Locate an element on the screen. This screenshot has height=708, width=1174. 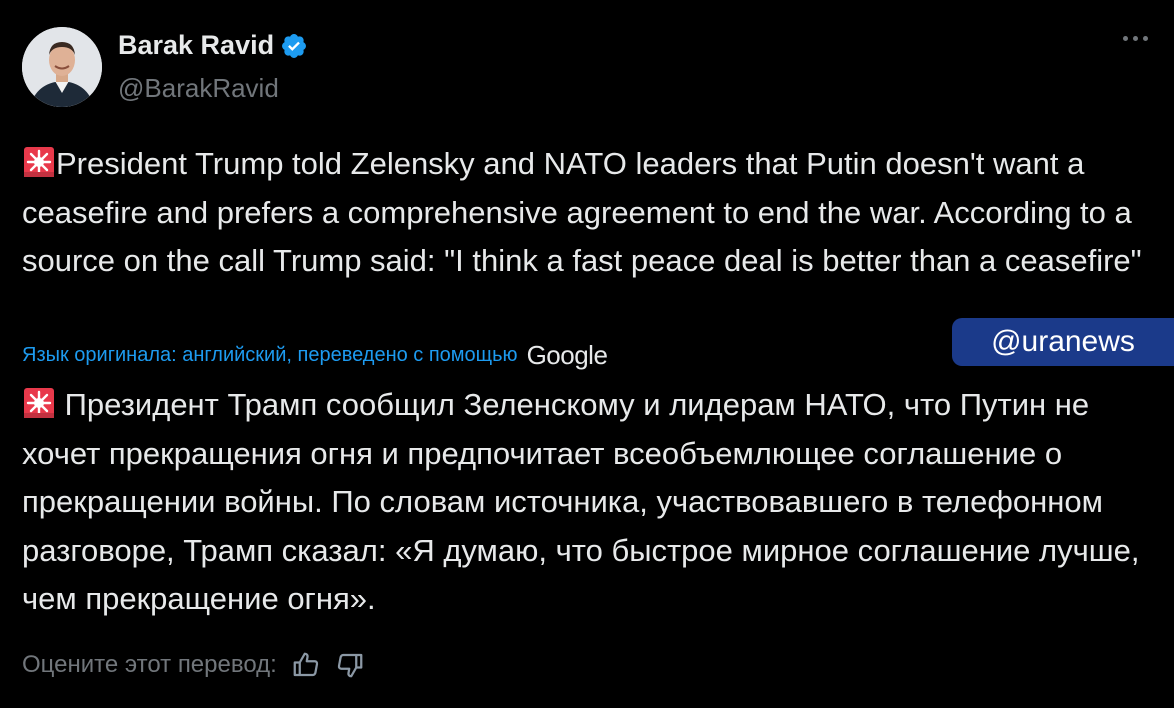
thumbs-up-icon is located at coordinates (306, 665).